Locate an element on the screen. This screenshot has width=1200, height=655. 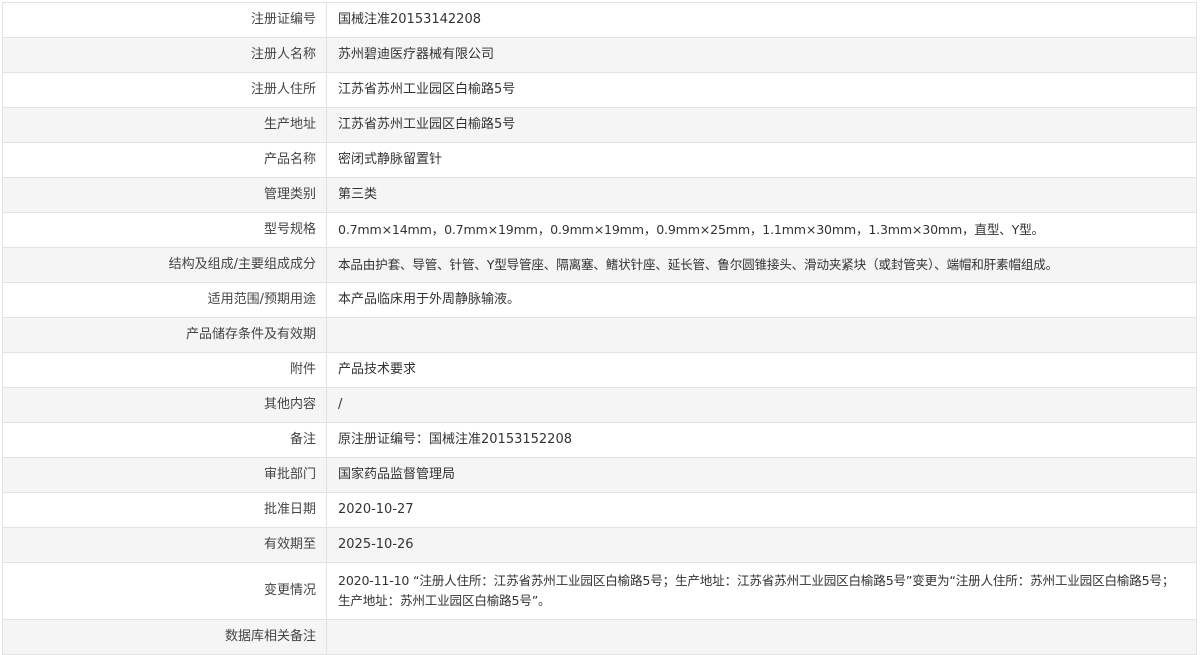
table-row: 注册证编号 国械注准20153142208 is located at coordinates (599, 20).